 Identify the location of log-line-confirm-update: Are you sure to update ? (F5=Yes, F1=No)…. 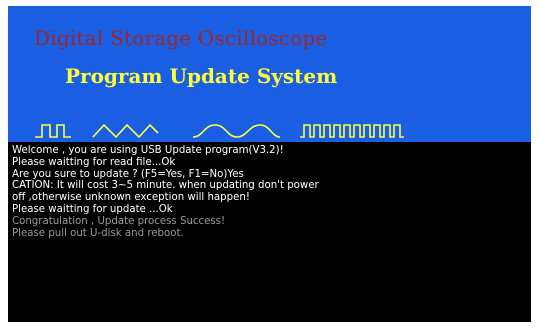
(128, 174).